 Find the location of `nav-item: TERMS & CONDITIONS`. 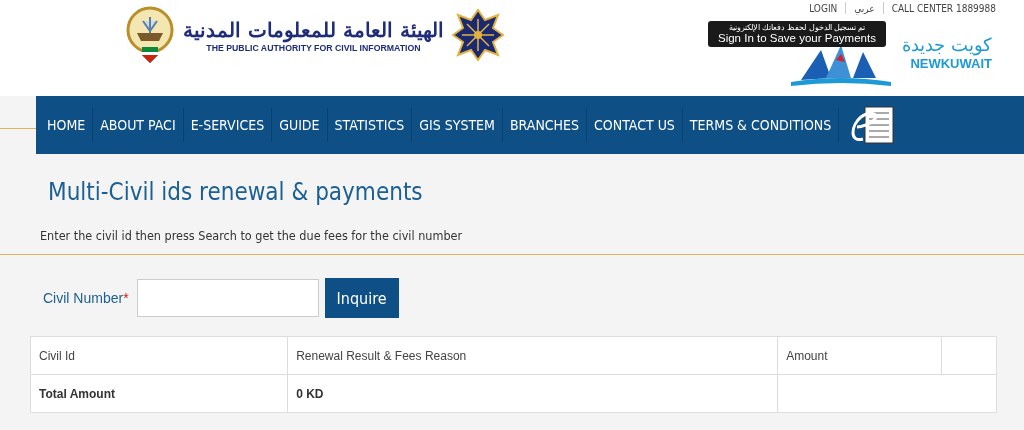

nav-item: TERMS & CONDITIONS is located at coordinates (761, 125).